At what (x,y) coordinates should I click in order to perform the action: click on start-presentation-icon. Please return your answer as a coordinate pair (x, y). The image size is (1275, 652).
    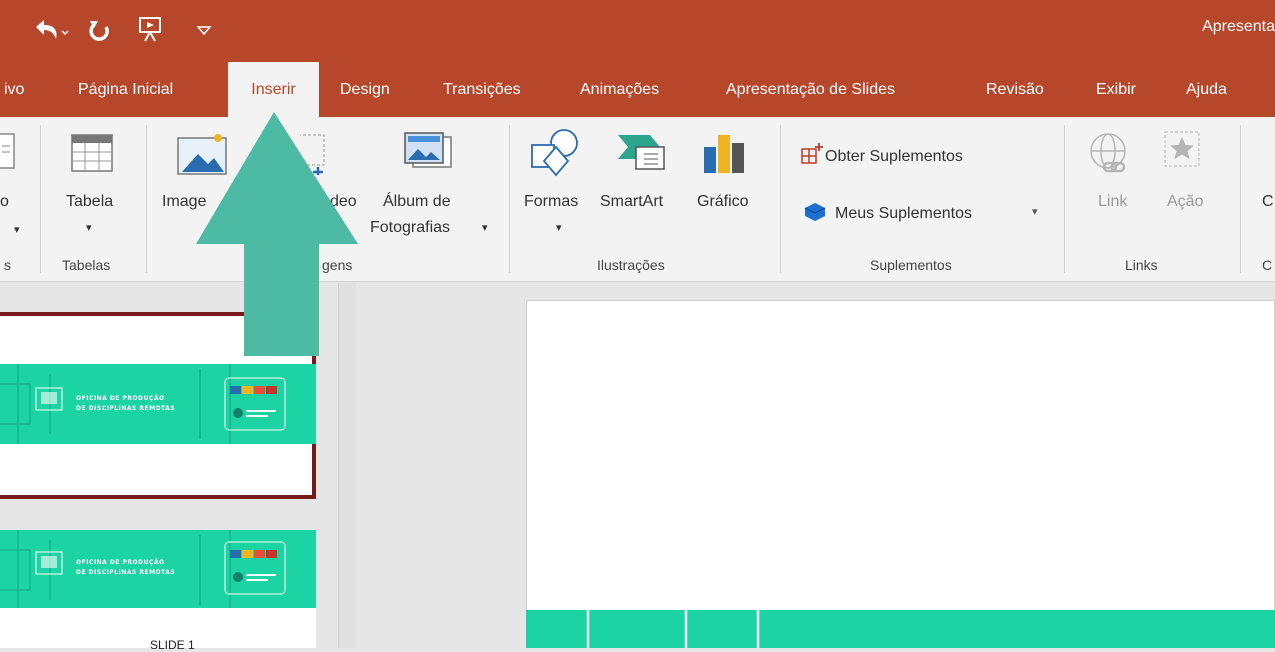
    Looking at the image, I should click on (151, 30).